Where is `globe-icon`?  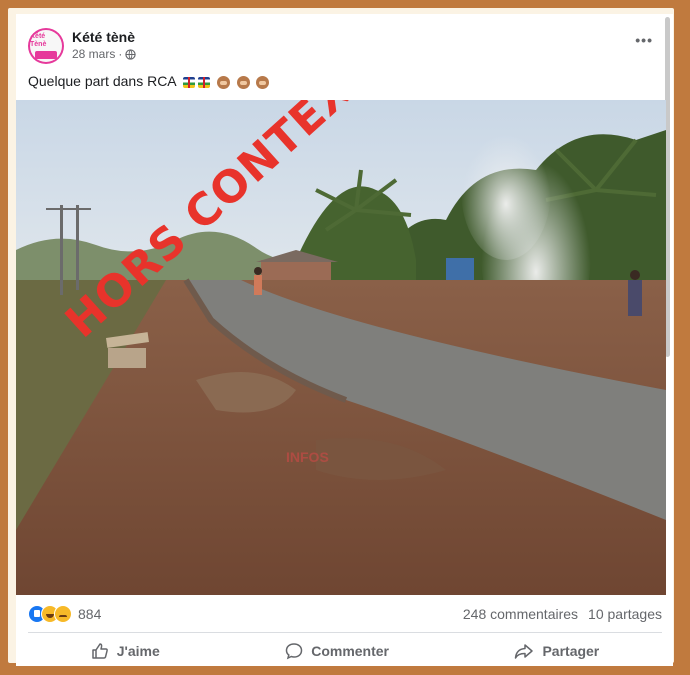
globe-icon is located at coordinates (131, 54).